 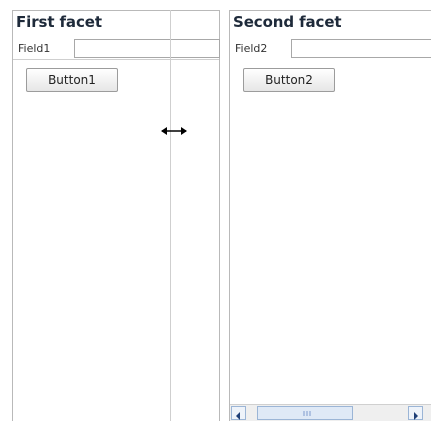 I want to click on grip-icon, so click(x=307, y=413).